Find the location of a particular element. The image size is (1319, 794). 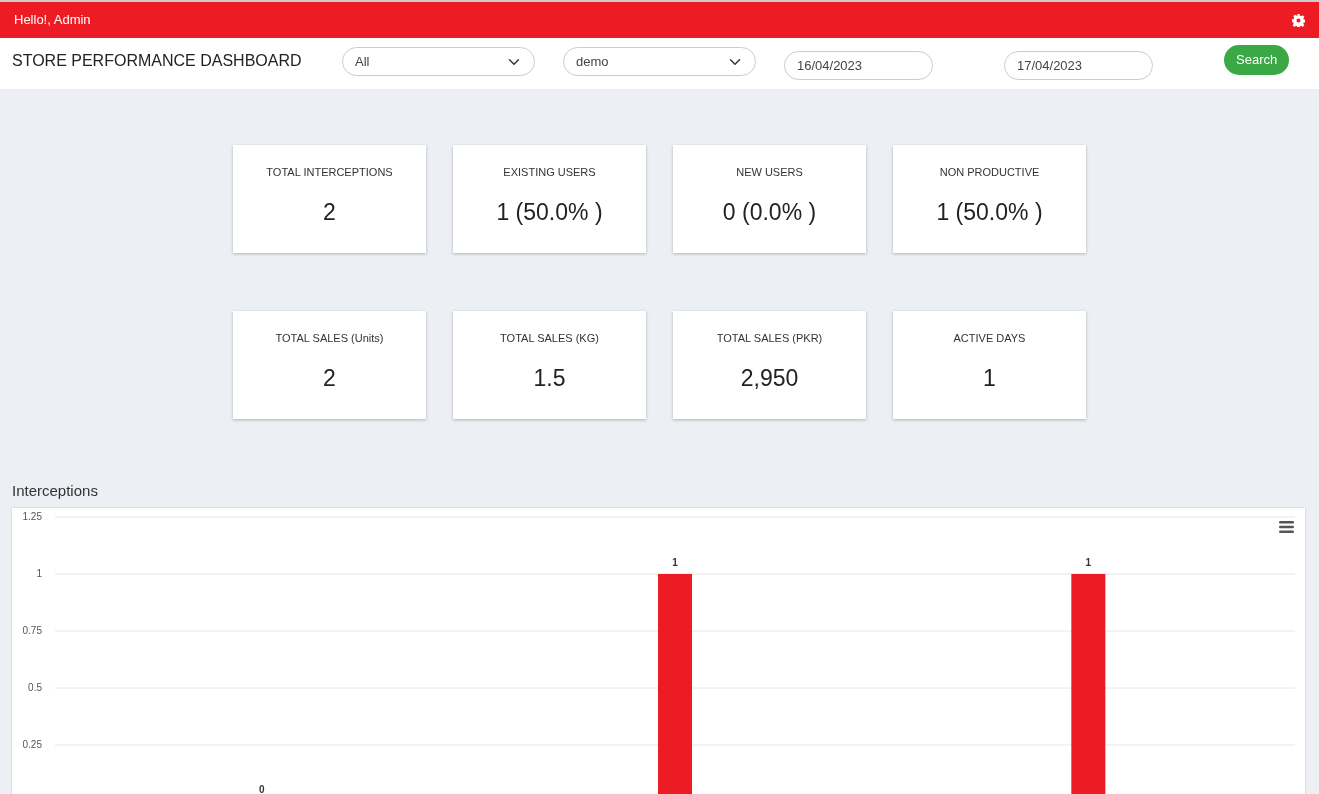

menu-icon is located at coordinates (1286, 526).